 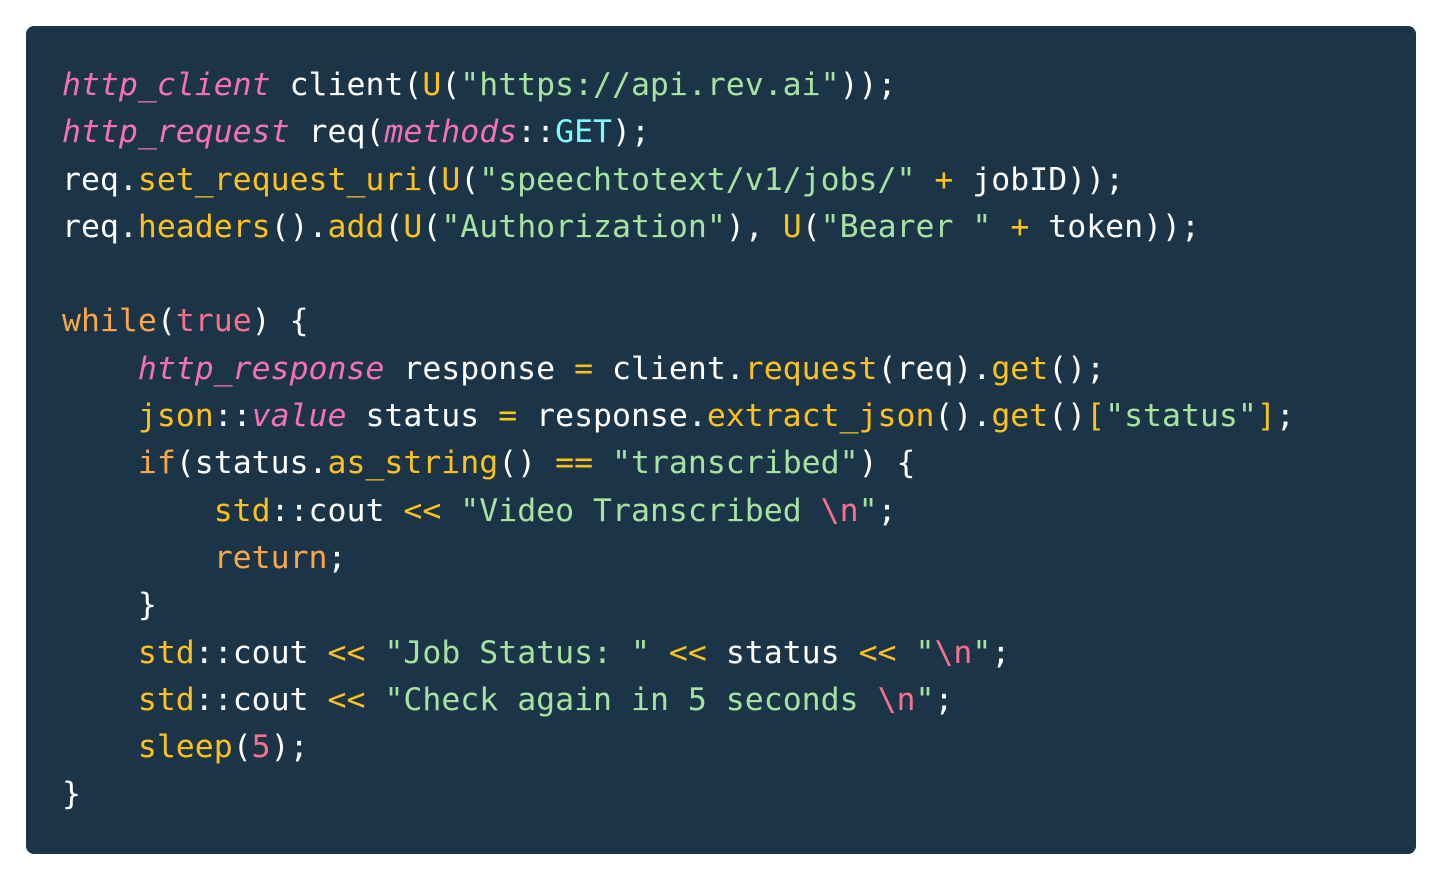 What do you see at coordinates (820, 416) in the screenshot?
I see `code-token-function: extract_json` at bounding box center [820, 416].